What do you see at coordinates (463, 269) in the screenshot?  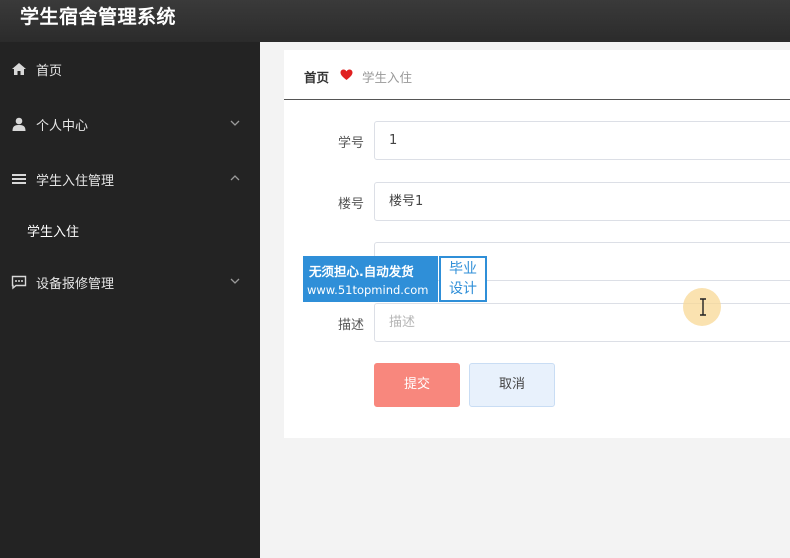 I see `watermark-badge-line1: 毕业` at bounding box center [463, 269].